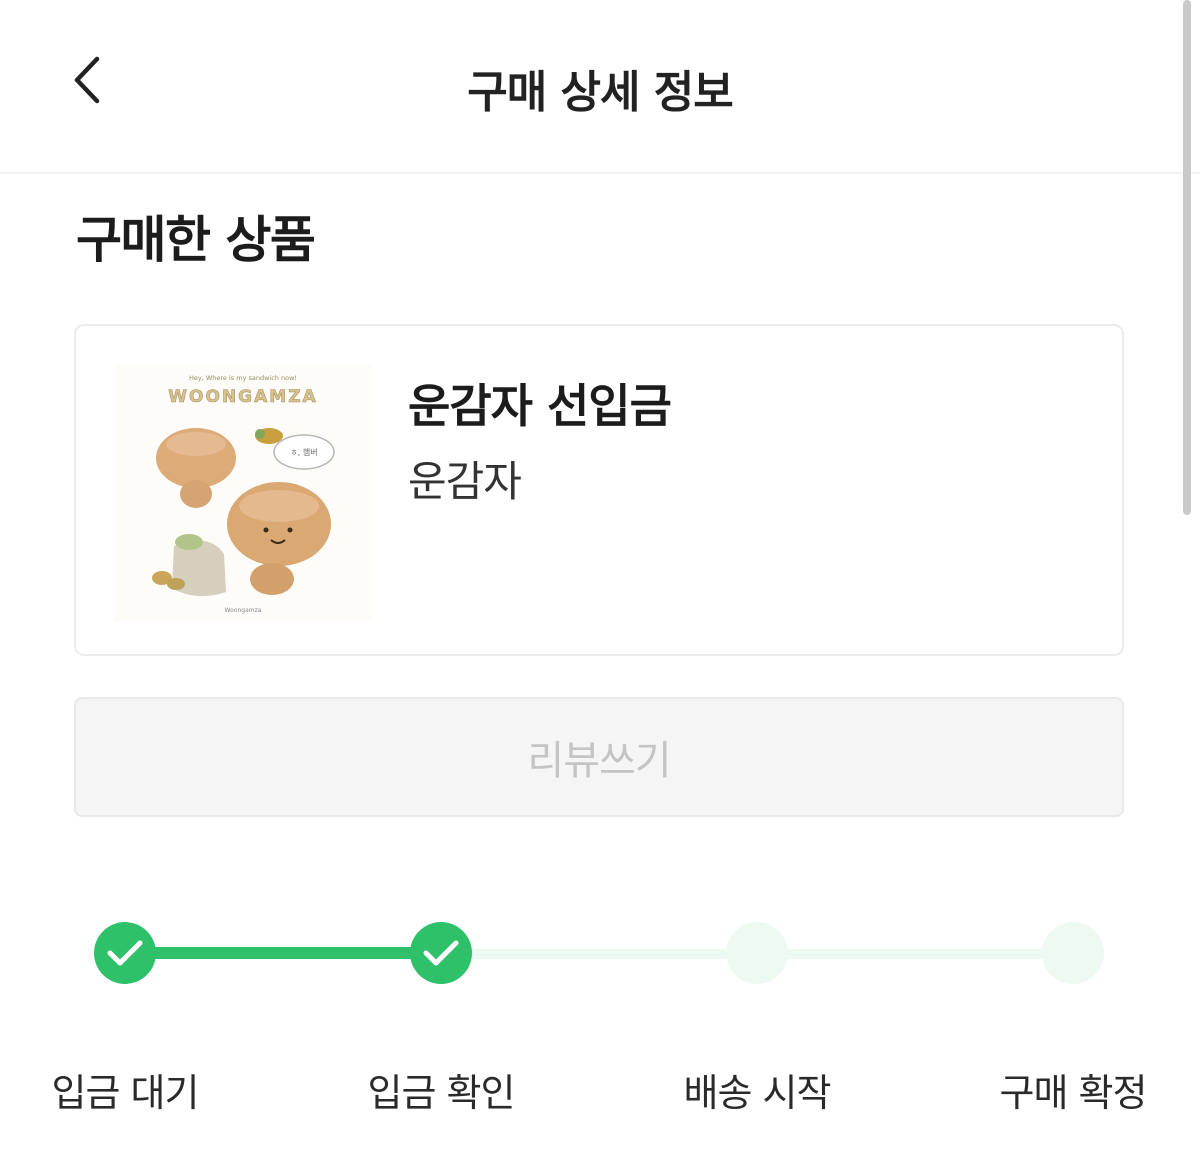  Describe the element at coordinates (243, 610) in the screenshot. I see `svg-text: Woongamza` at that location.